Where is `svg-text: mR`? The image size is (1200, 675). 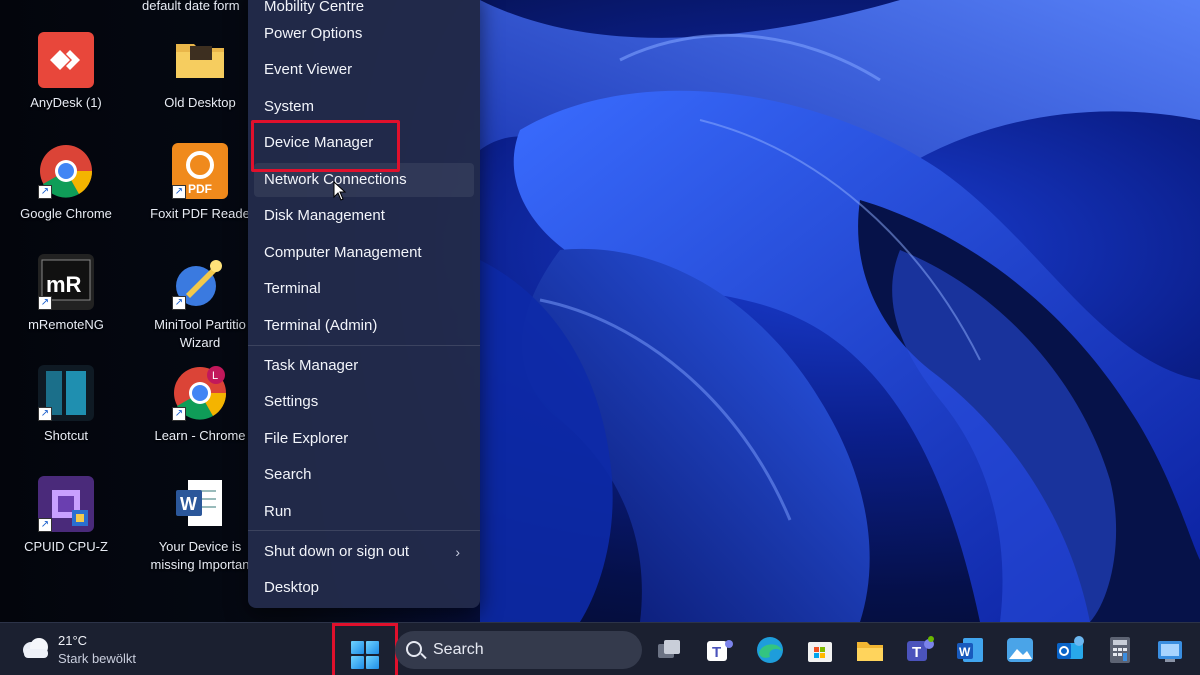 svg-text: mR is located at coordinates (64, 284).